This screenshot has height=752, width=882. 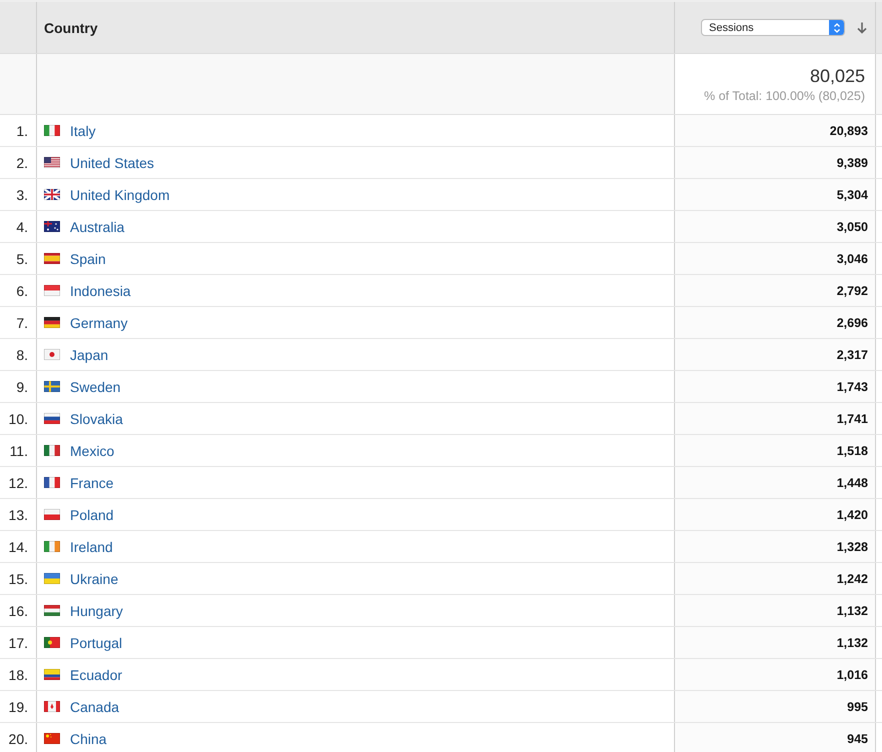 What do you see at coordinates (852, 515) in the screenshot?
I see `sessions-value: 1,420` at bounding box center [852, 515].